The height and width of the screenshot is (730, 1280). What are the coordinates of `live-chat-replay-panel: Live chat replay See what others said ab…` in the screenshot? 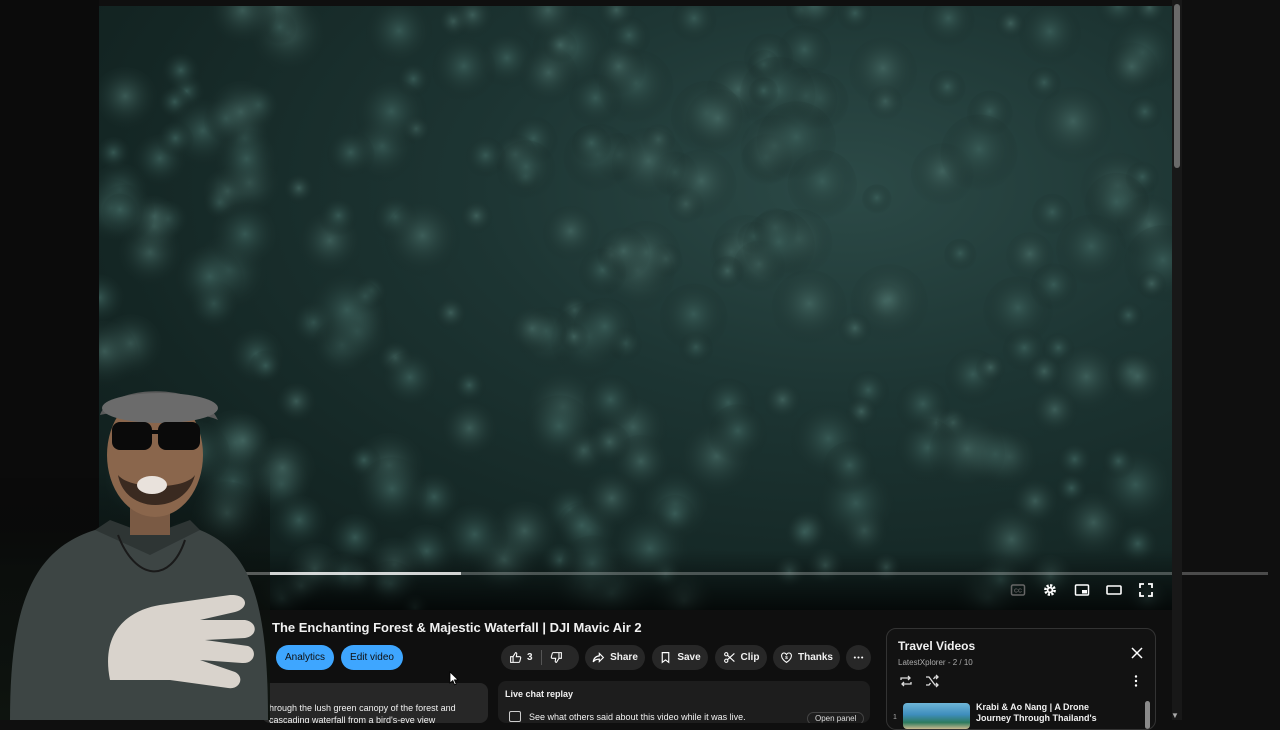 It's located at (684, 702).